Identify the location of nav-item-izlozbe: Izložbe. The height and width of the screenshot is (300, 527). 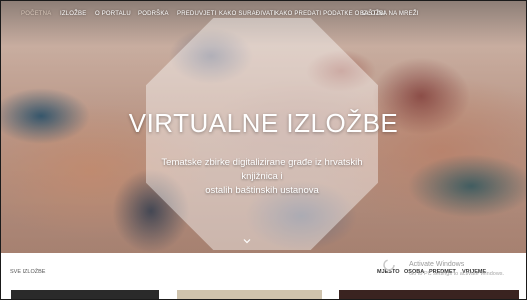
(73, 14).